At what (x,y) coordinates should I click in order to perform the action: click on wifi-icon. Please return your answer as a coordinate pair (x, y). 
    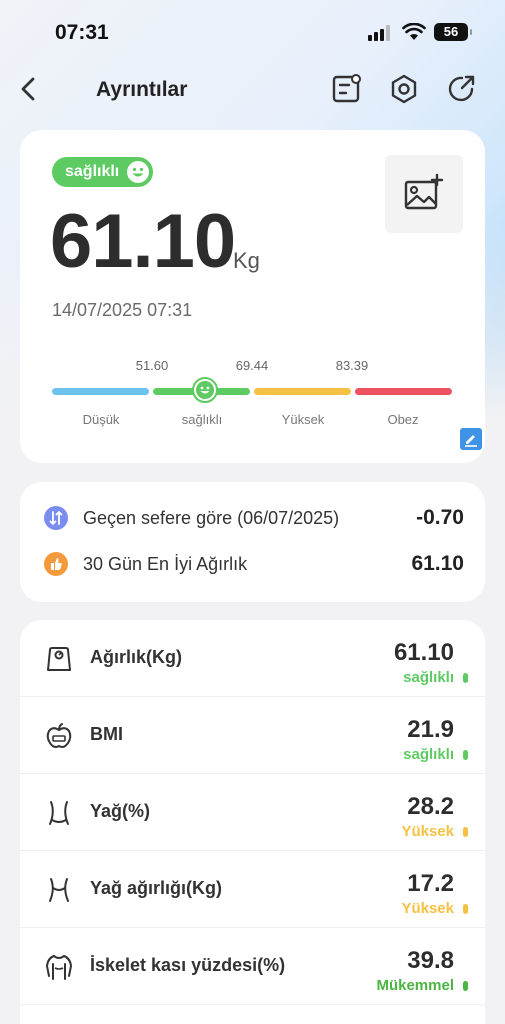
    Looking at the image, I should click on (414, 31).